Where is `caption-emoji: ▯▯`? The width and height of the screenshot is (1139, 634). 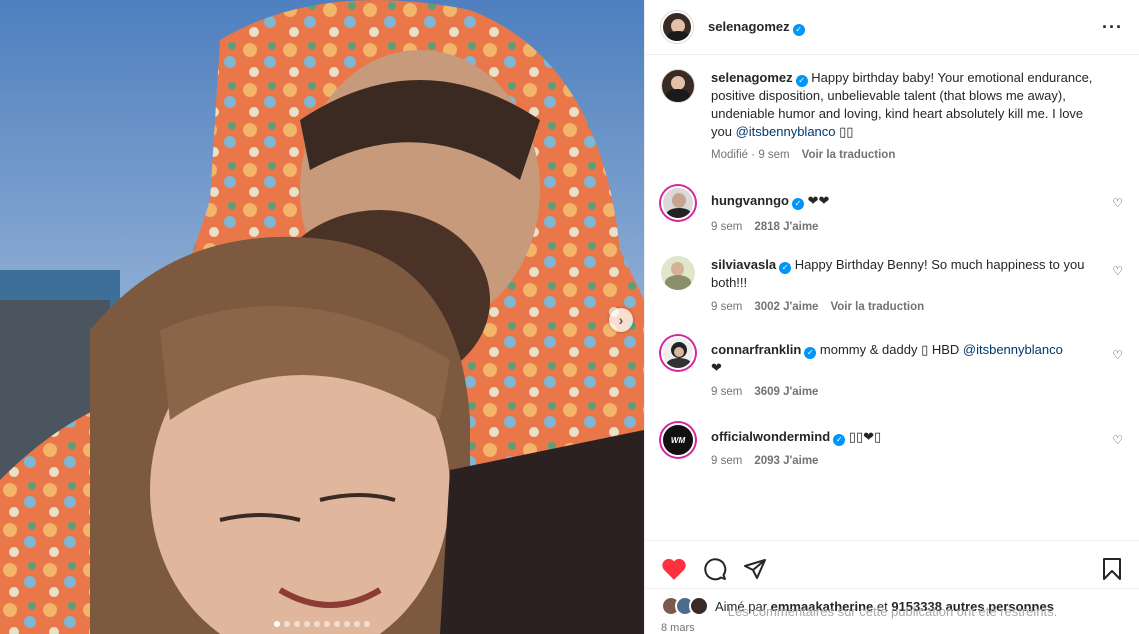 caption-emoji: ▯▯ is located at coordinates (846, 131).